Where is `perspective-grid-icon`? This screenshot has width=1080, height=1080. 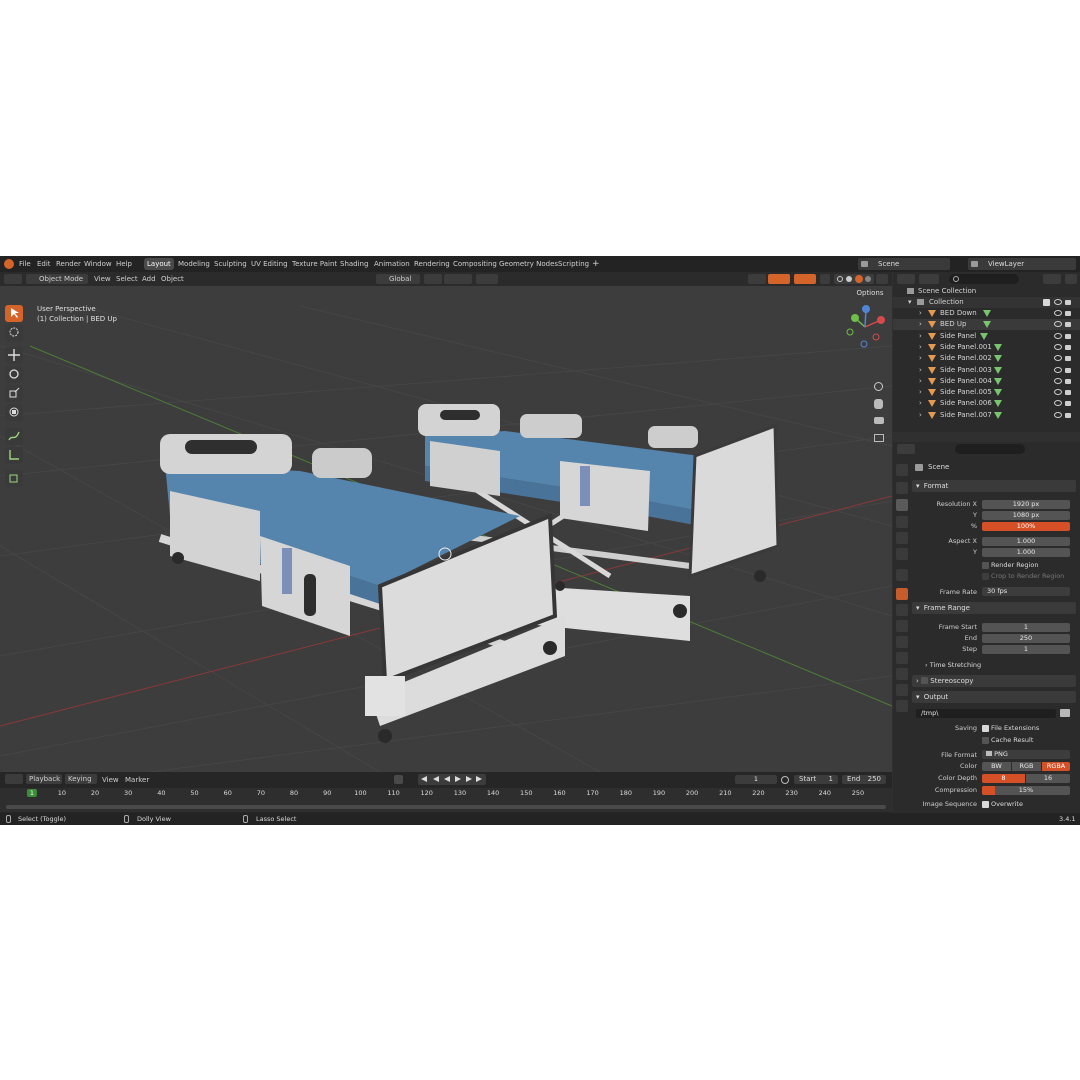
perspective-grid-icon is located at coordinates (879, 438).